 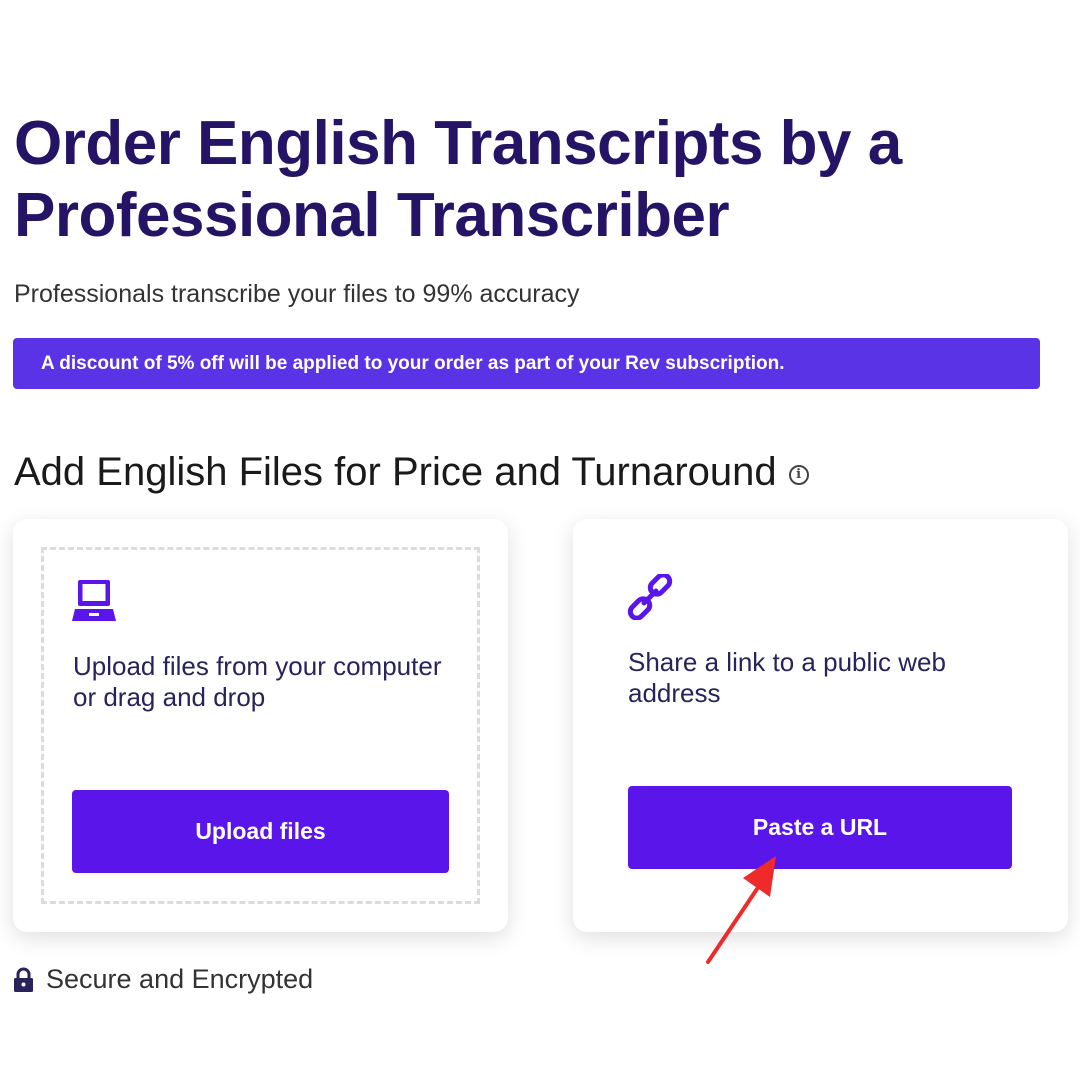 I want to click on upload-files-button: Upload files, so click(x=260, y=831).